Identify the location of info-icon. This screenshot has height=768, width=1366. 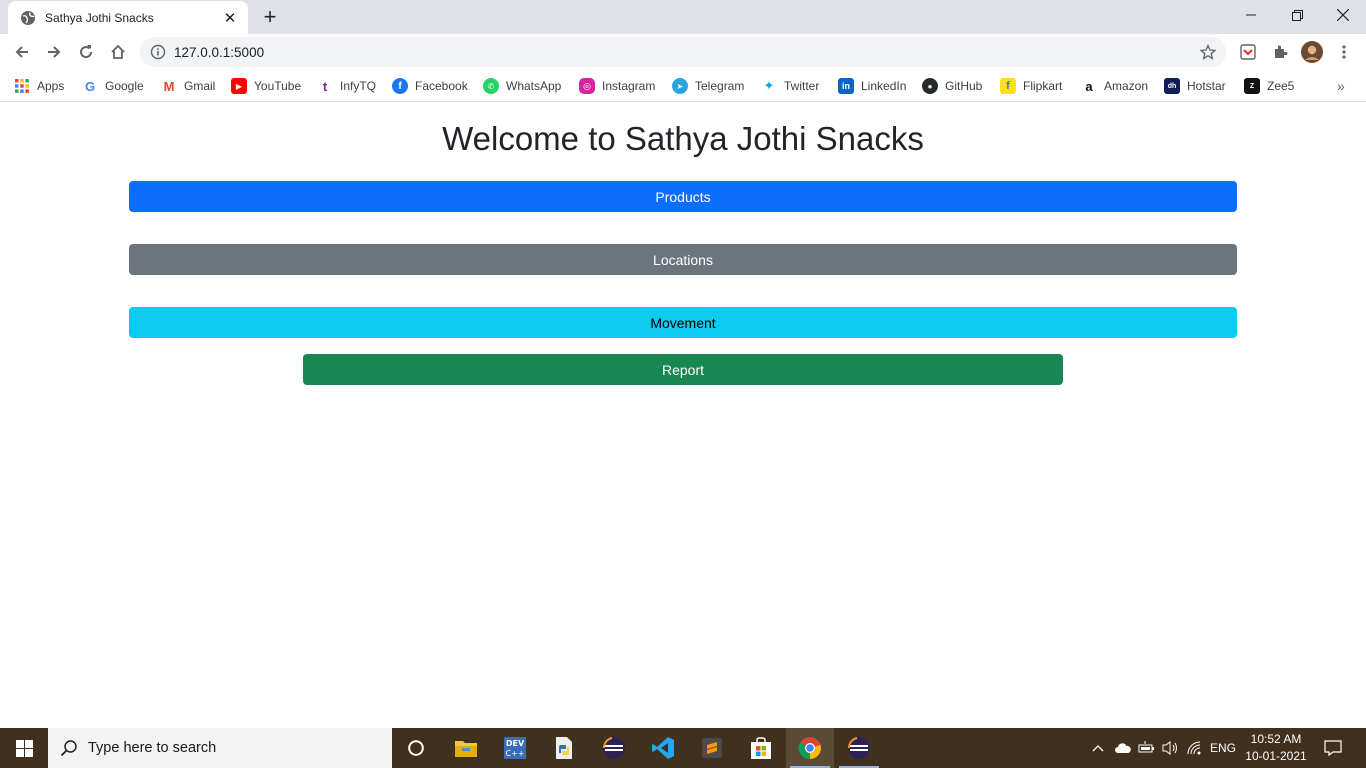
(158, 52).